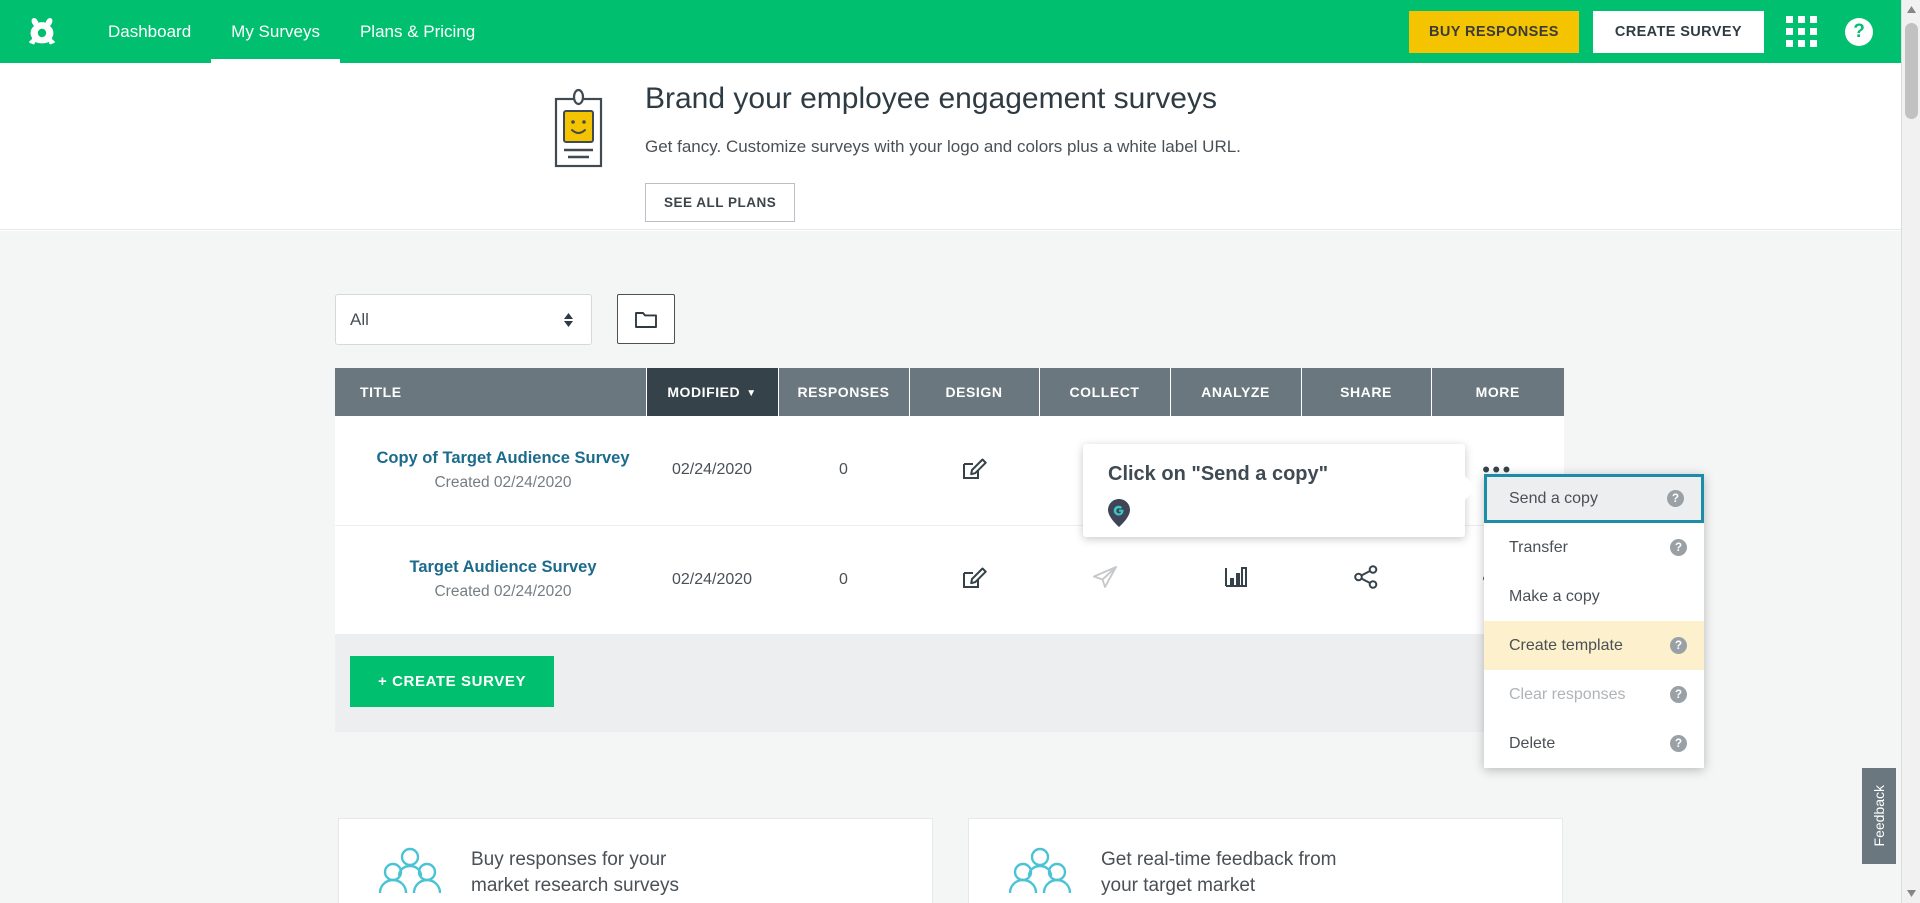 This screenshot has height=903, width=1920. Describe the element at coordinates (1910, 451) in the screenshot. I see `page-scrollbar` at that location.